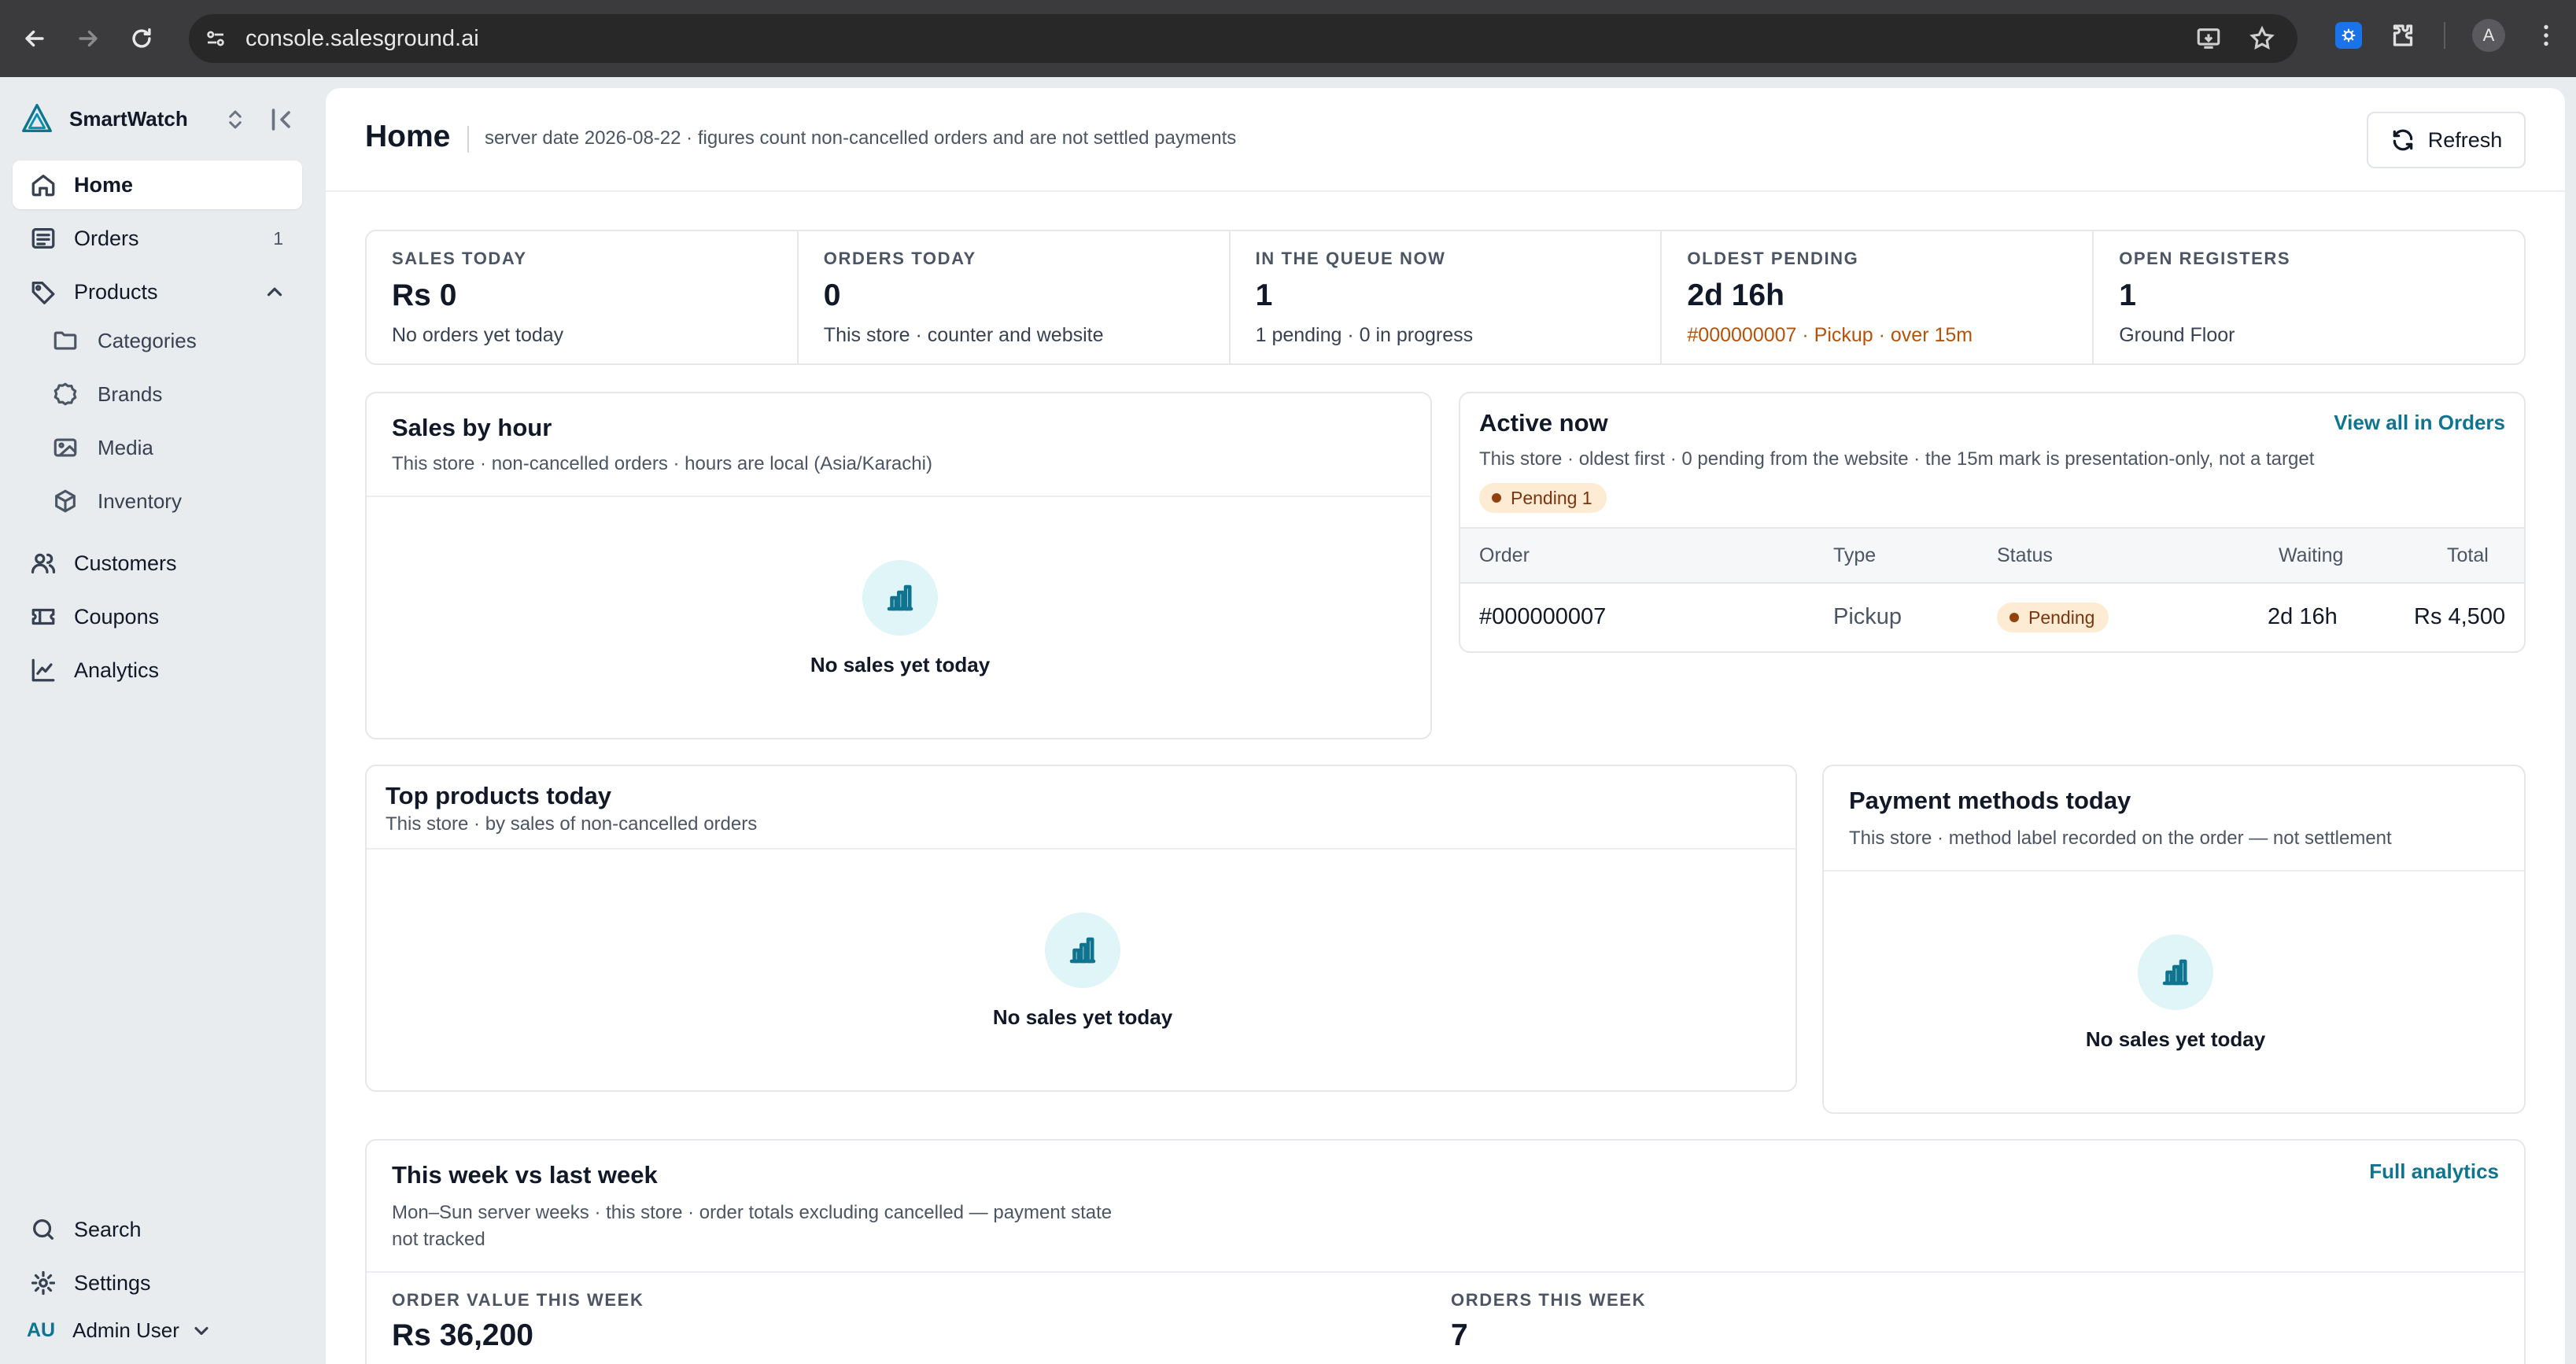  What do you see at coordinates (425, 295) in the screenshot?
I see `stat-value: Rs 0` at bounding box center [425, 295].